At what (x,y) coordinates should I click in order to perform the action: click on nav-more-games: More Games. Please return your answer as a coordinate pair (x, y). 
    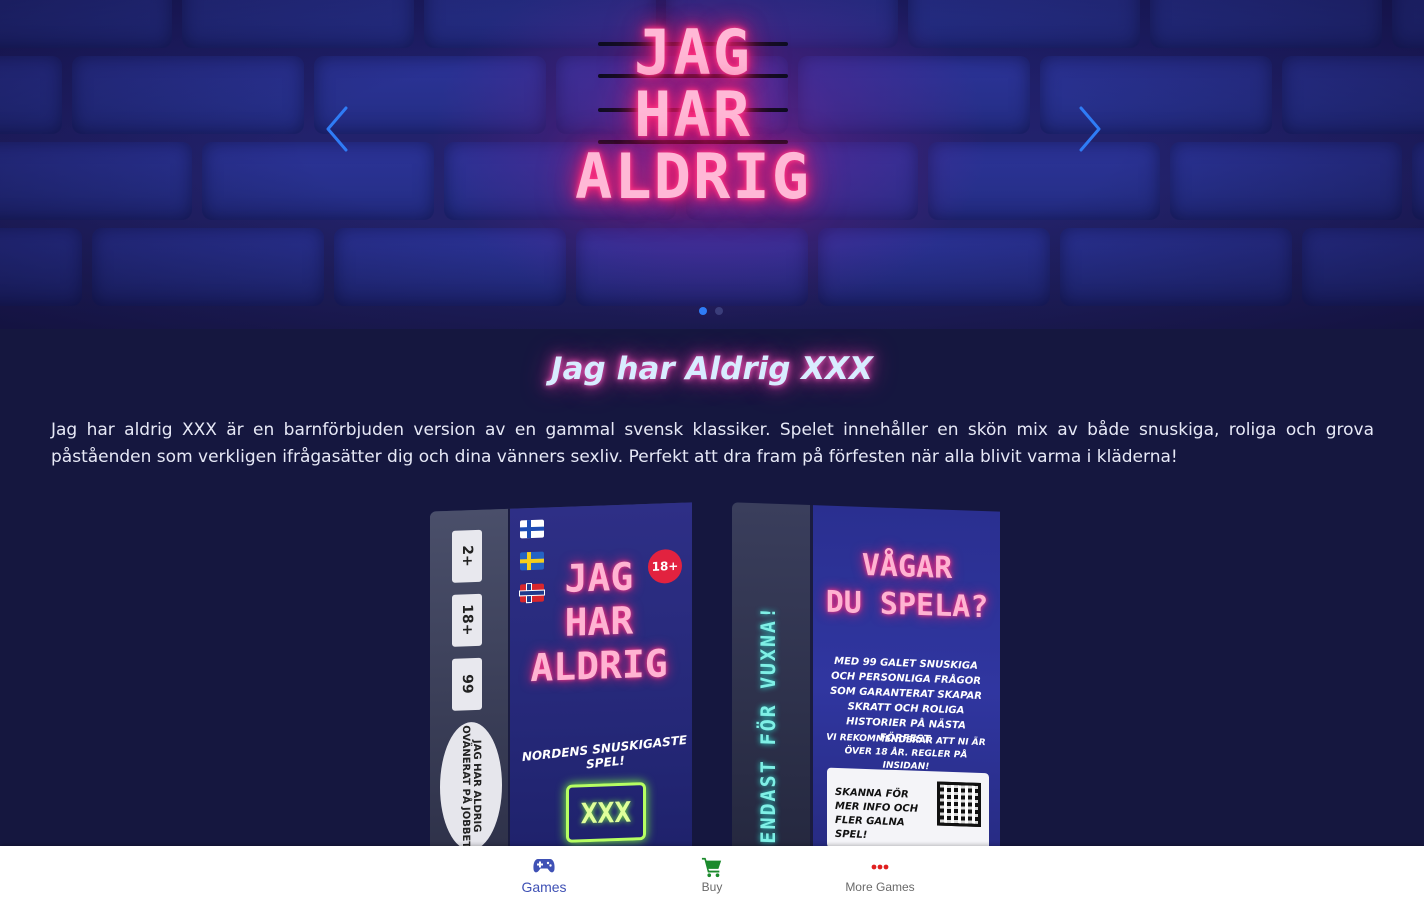
    Looking at the image, I should click on (880, 873).